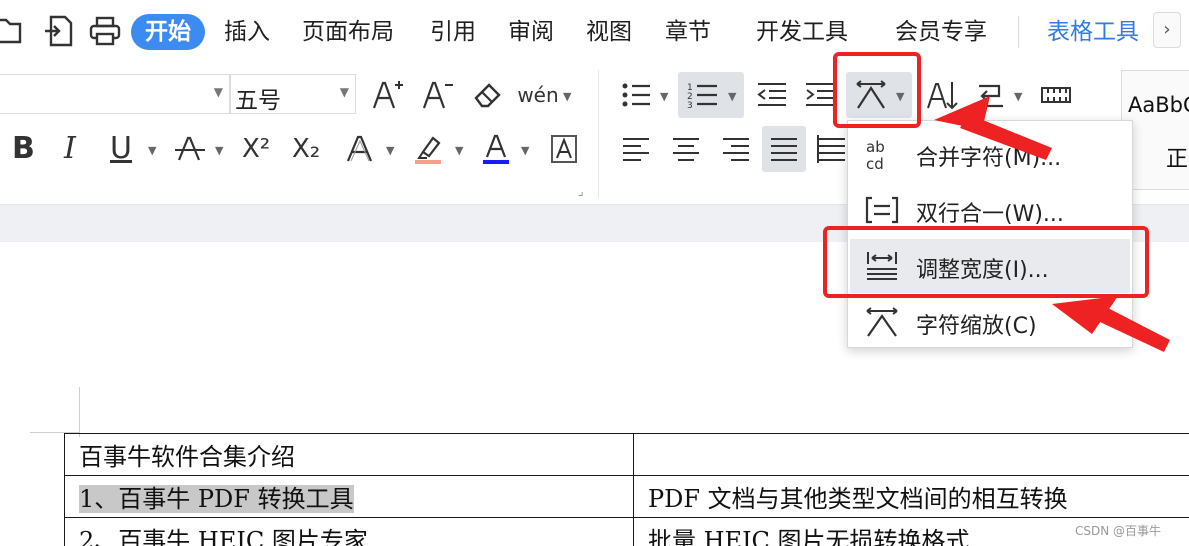 The width and height of the screenshot is (1189, 546). Describe the element at coordinates (820, 94) in the screenshot. I see `increase-indent-icon` at that location.